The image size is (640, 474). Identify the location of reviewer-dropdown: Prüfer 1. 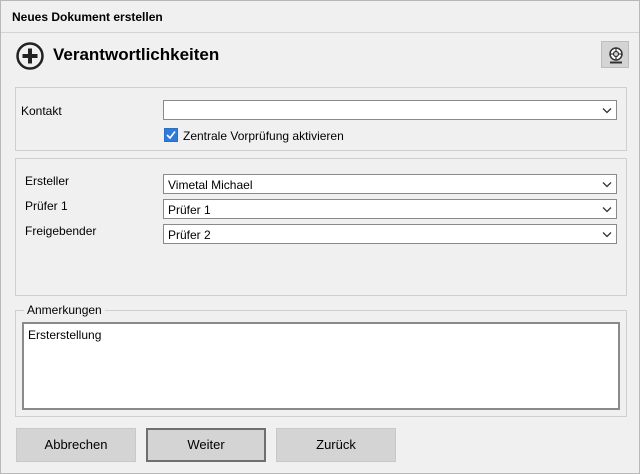
(390, 209).